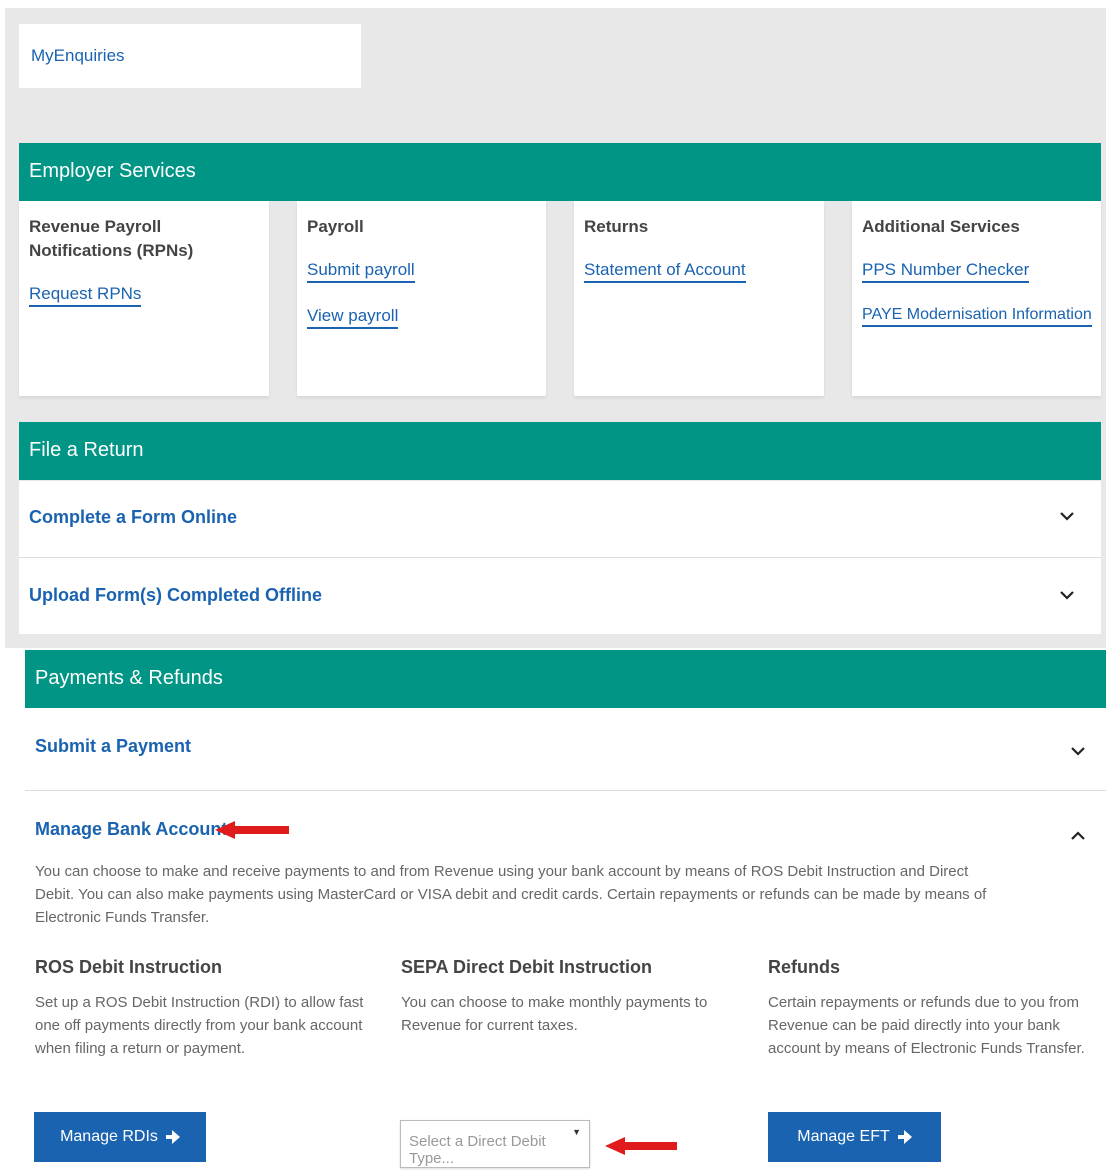 The image size is (1106, 1174). What do you see at coordinates (560, 172) in the screenshot?
I see `employer-services-header: Employer Services` at bounding box center [560, 172].